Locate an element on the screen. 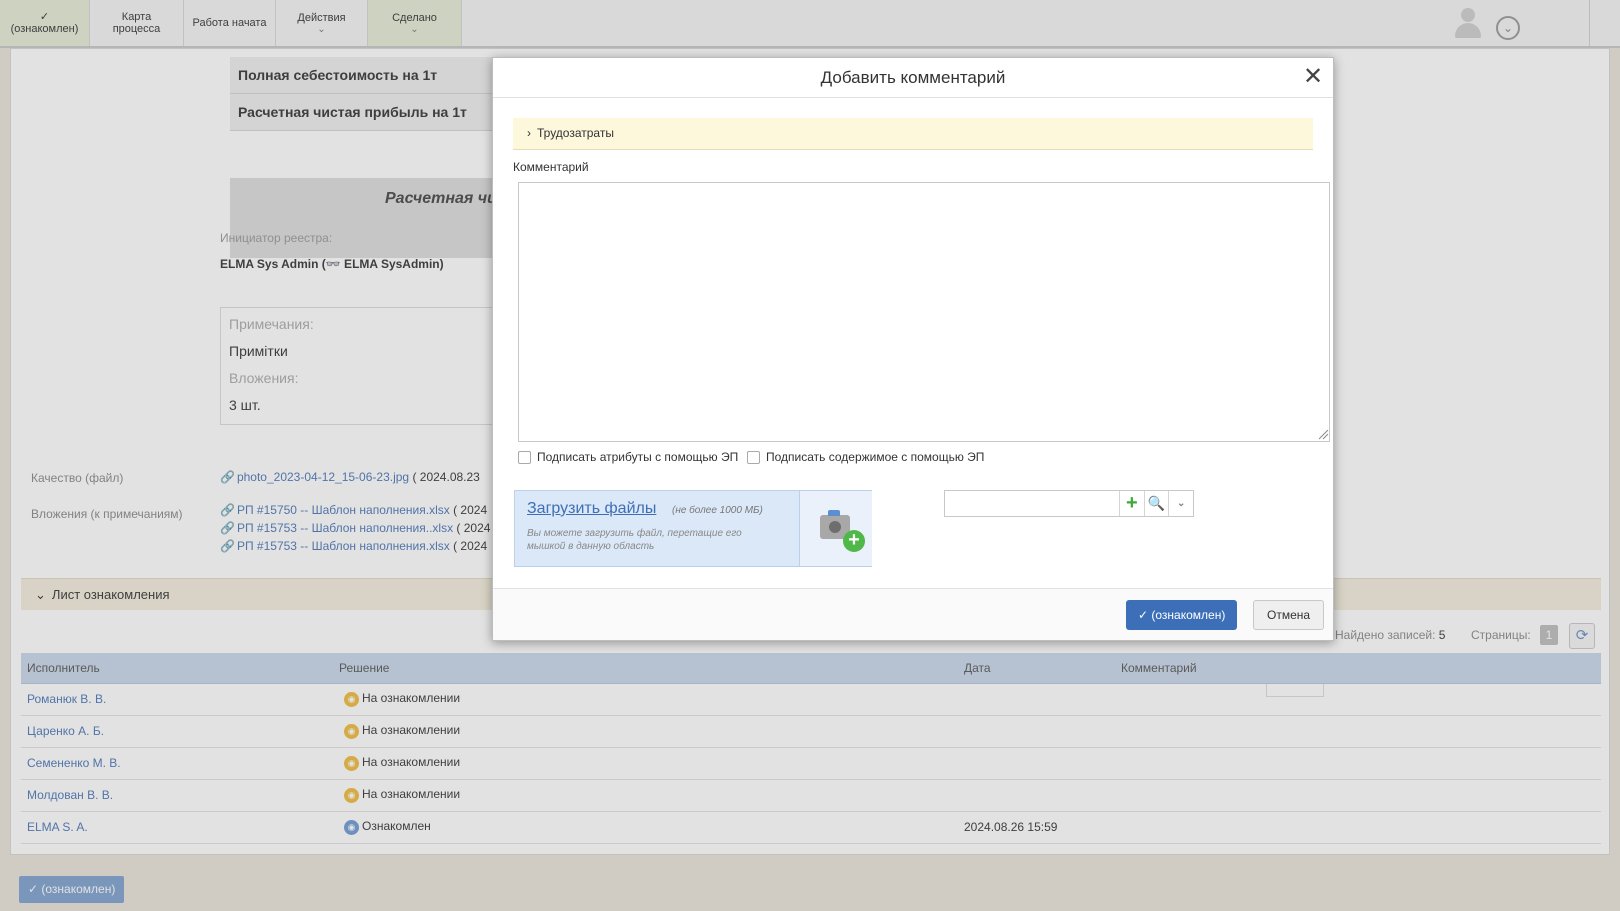 This screenshot has height=911, width=1620. add-icon: + is located at coordinates (1131, 503).